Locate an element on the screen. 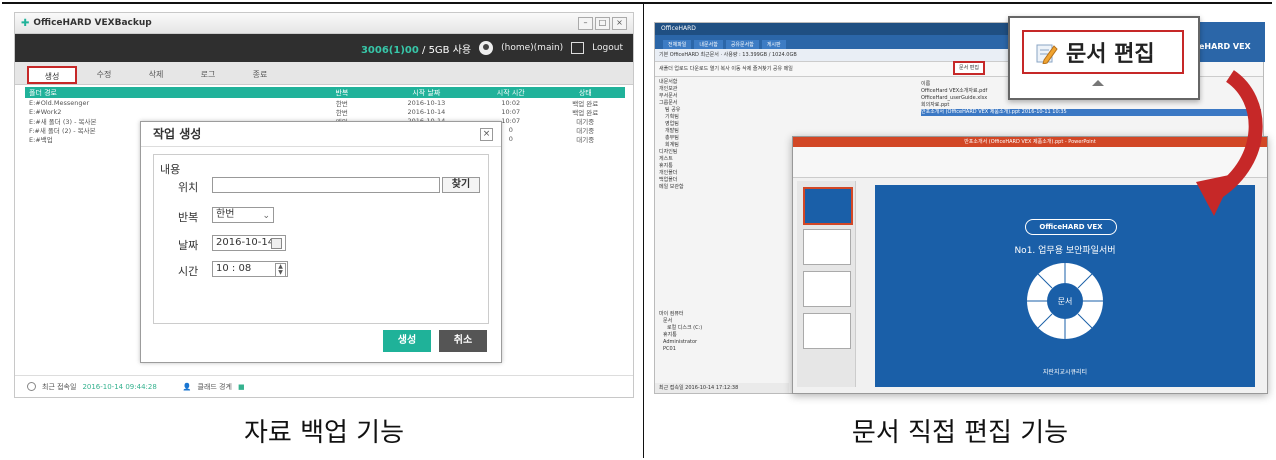 Image resolution: width=1276 pixels, height=460 pixels. tree-item: 팀 공유 is located at coordinates (698, 110).